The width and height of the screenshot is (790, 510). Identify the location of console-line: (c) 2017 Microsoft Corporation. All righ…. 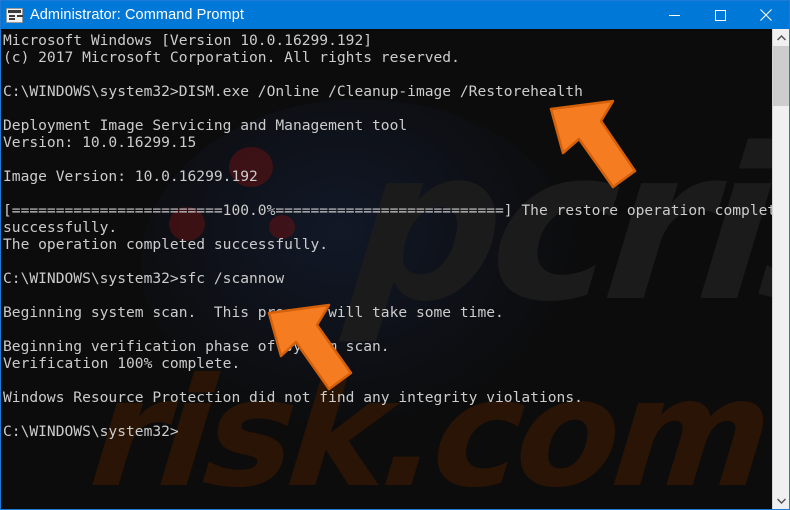
(231, 57).